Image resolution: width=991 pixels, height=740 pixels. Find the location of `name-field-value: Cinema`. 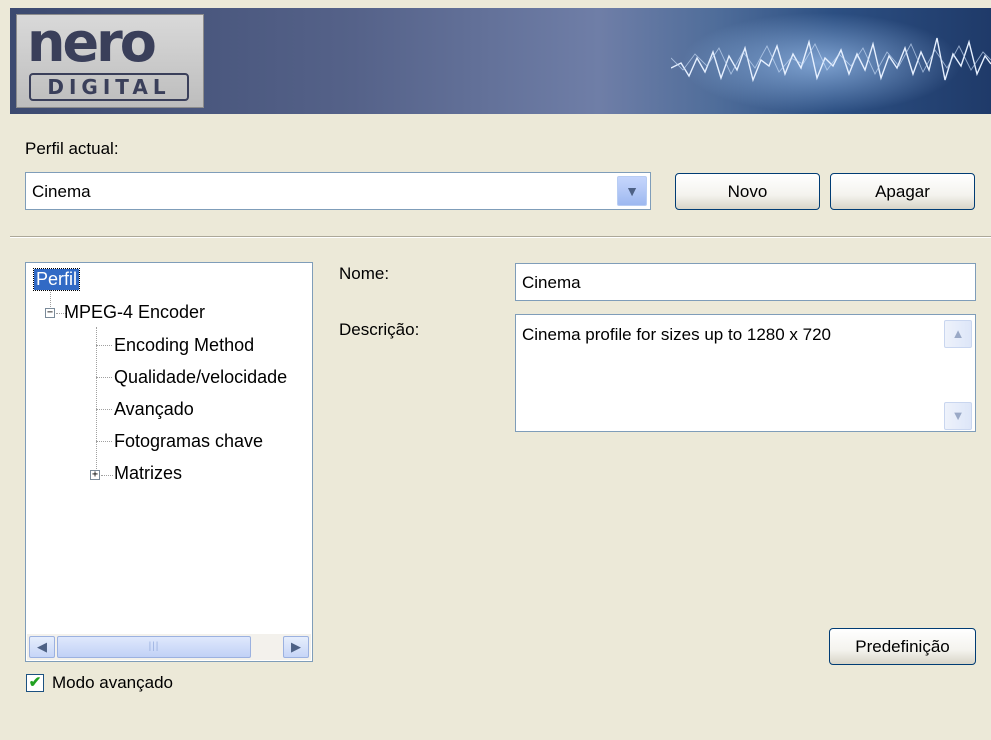

name-field-value: Cinema is located at coordinates (551, 282).